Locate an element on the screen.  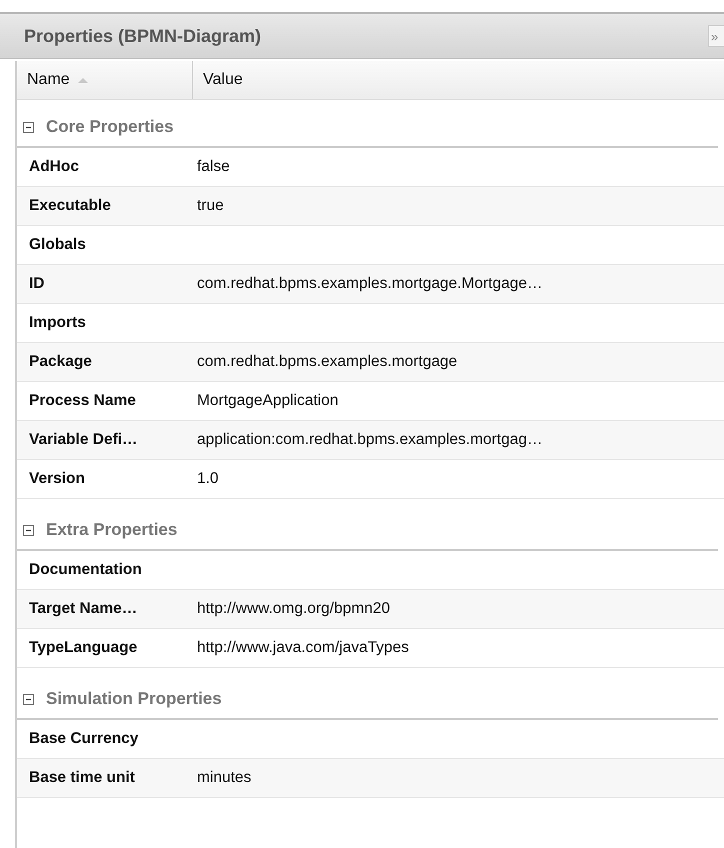
property-name: AdHoc is located at coordinates (54, 167).